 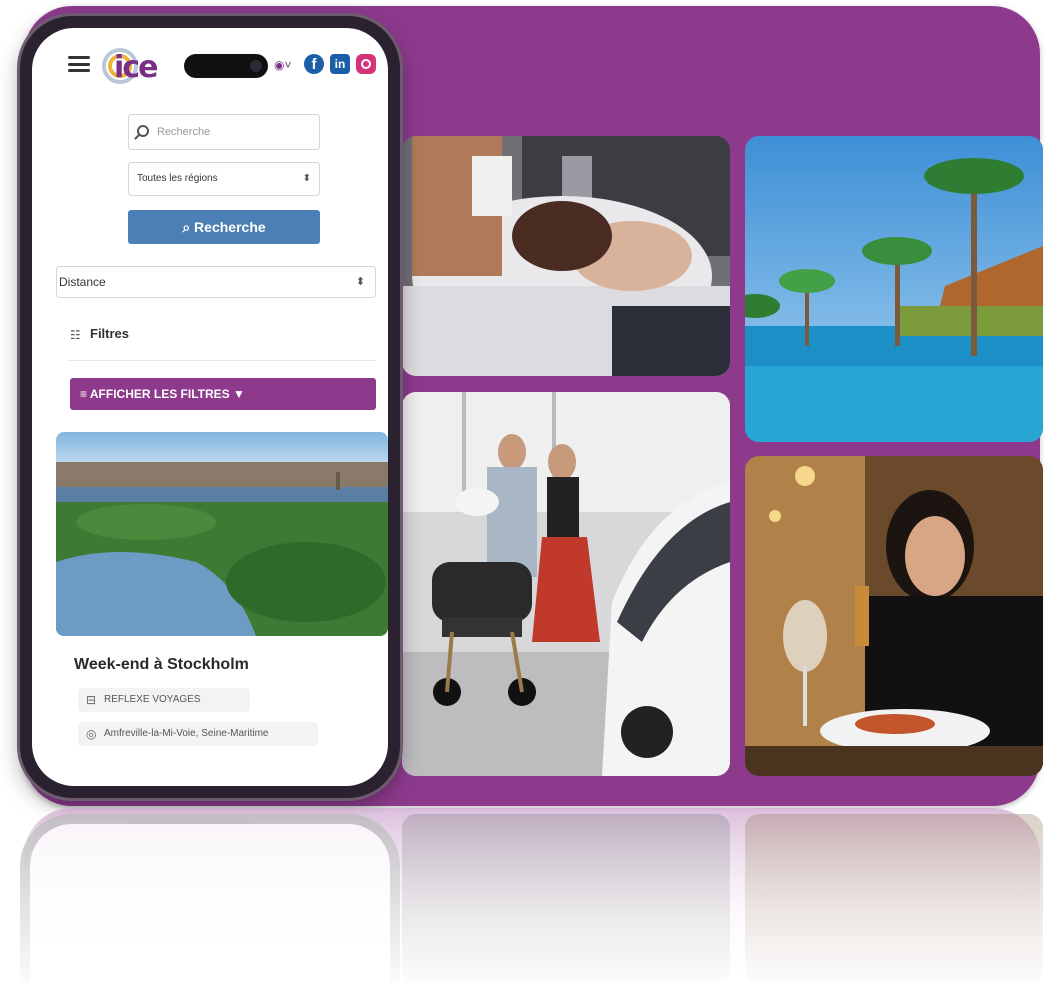 I want to click on divider, so click(x=222, y=360).